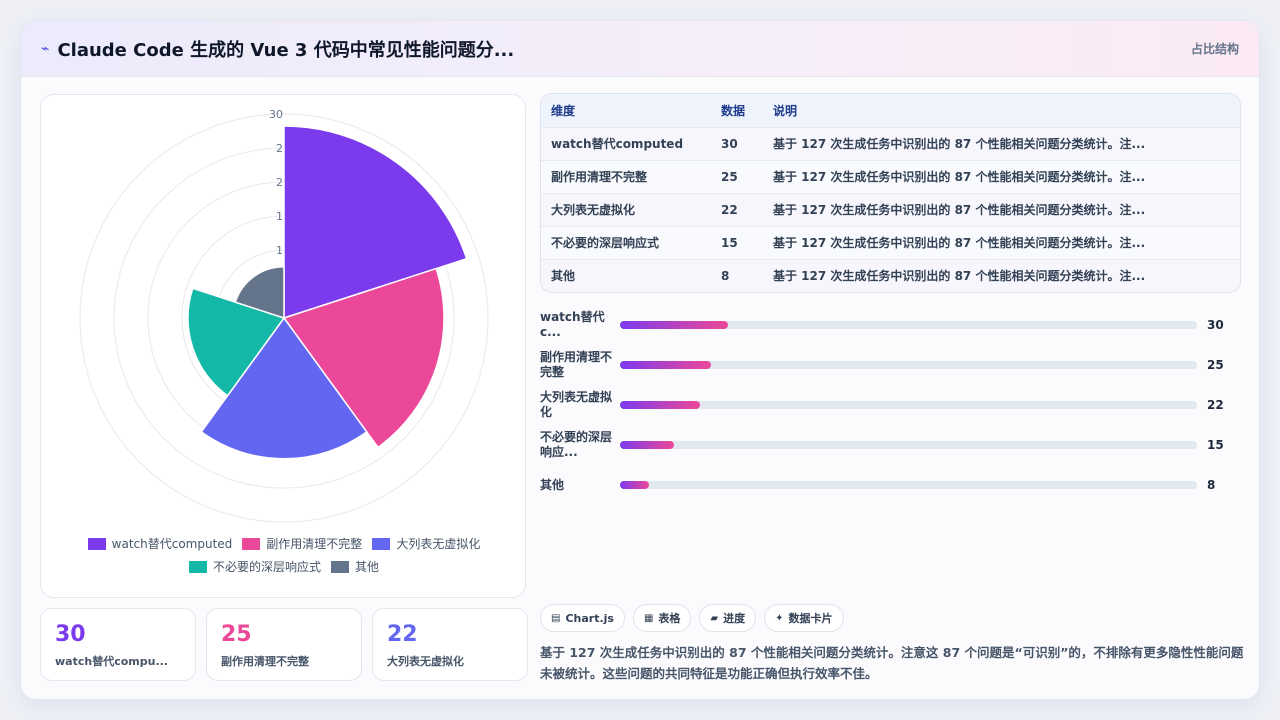 The image size is (1280, 720). I want to click on progress-row: 其他 8, so click(890, 485).